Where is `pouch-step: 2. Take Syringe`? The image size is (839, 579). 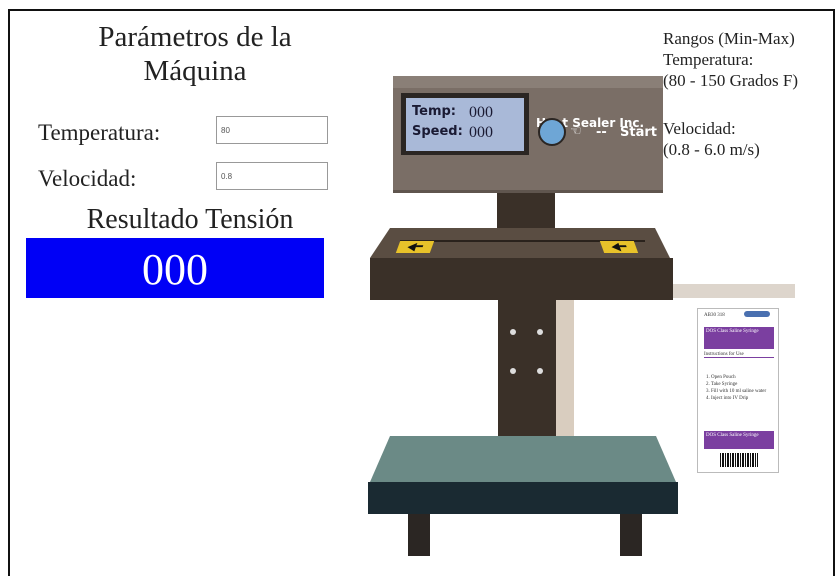
pouch-step: 2. Take Syringe is located at coordinates (722, 384).